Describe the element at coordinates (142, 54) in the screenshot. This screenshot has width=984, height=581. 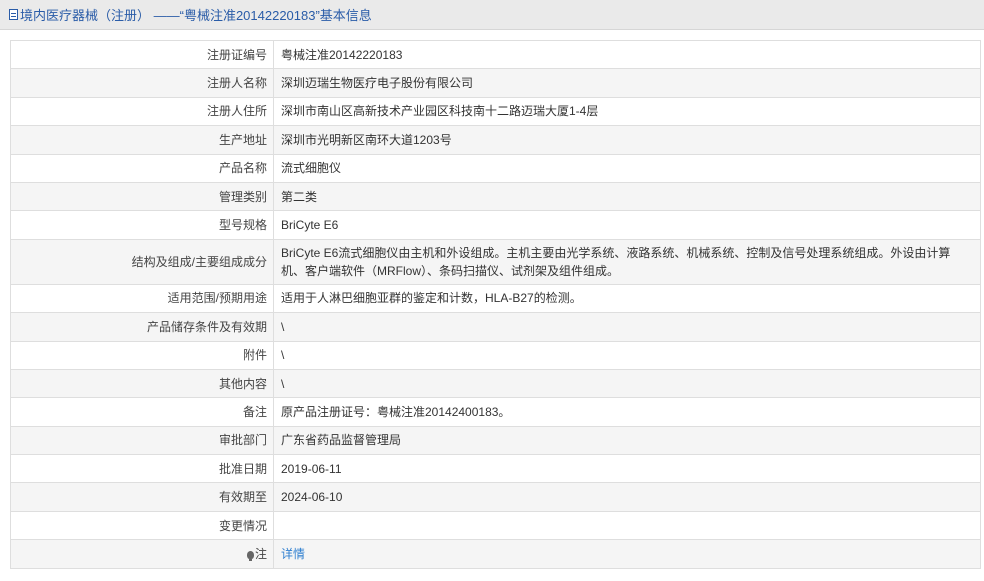
I see `row-label: 注册证编号` at that location.